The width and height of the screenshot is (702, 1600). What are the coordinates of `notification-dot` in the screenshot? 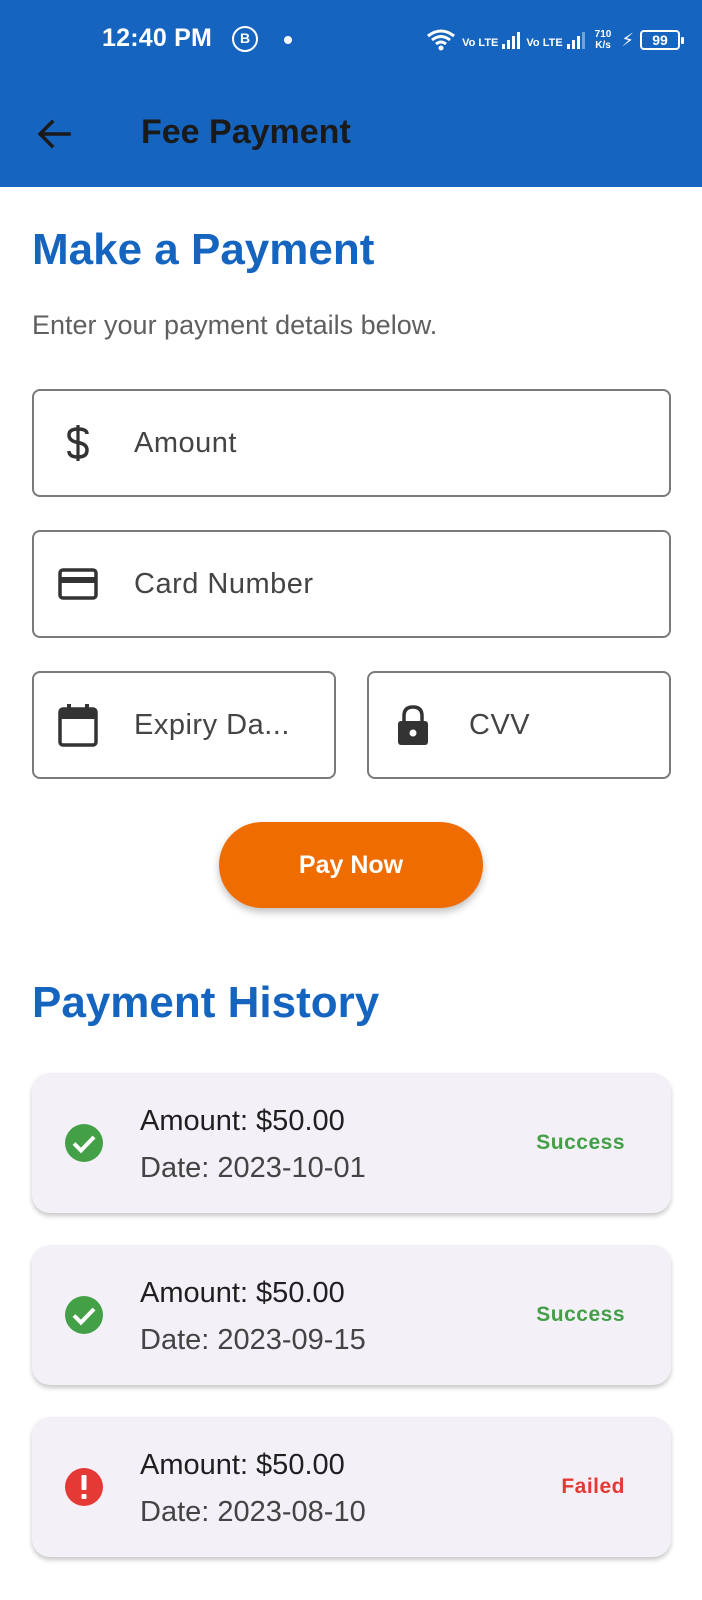 It's located at (288, 40).